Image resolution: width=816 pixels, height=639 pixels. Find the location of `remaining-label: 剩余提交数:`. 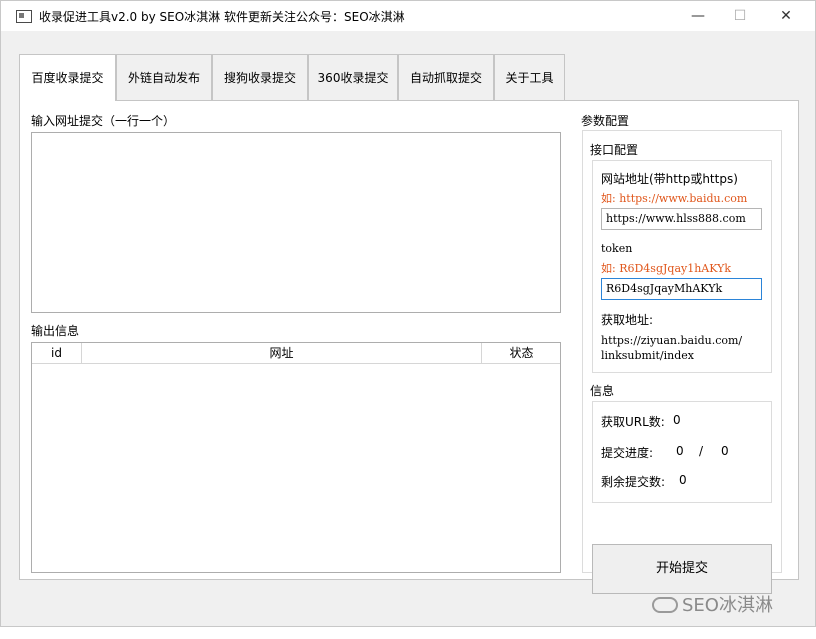

remaining-label: 剩余提交数: is located at coordinates (633, 482).